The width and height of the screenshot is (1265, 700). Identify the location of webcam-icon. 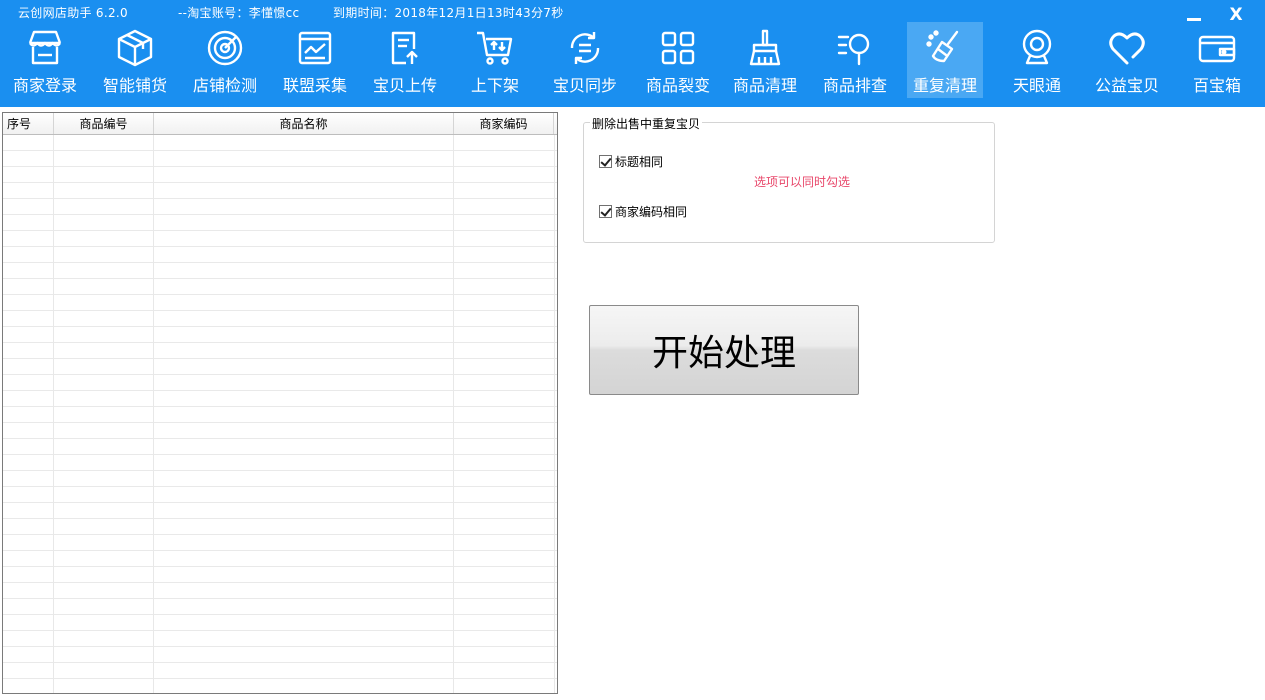
(1037, 47).